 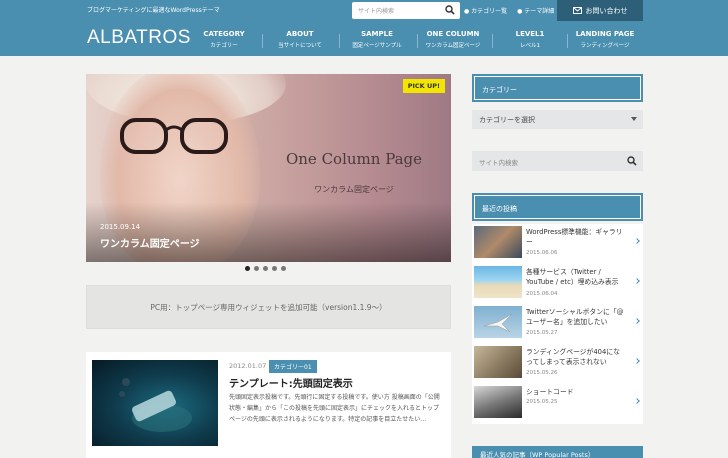 What do you see at coordinates (542, 253) in the screenshot?
I see `recent-post-date: 2015.06.06` at bounding box center [542, 253].